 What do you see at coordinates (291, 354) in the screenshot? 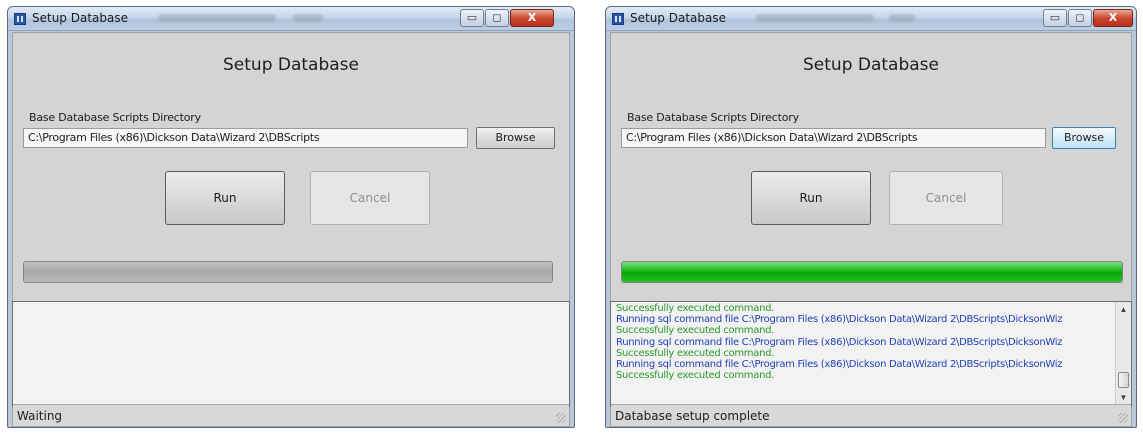
I see `log-output` at bounding box center [291, 354].